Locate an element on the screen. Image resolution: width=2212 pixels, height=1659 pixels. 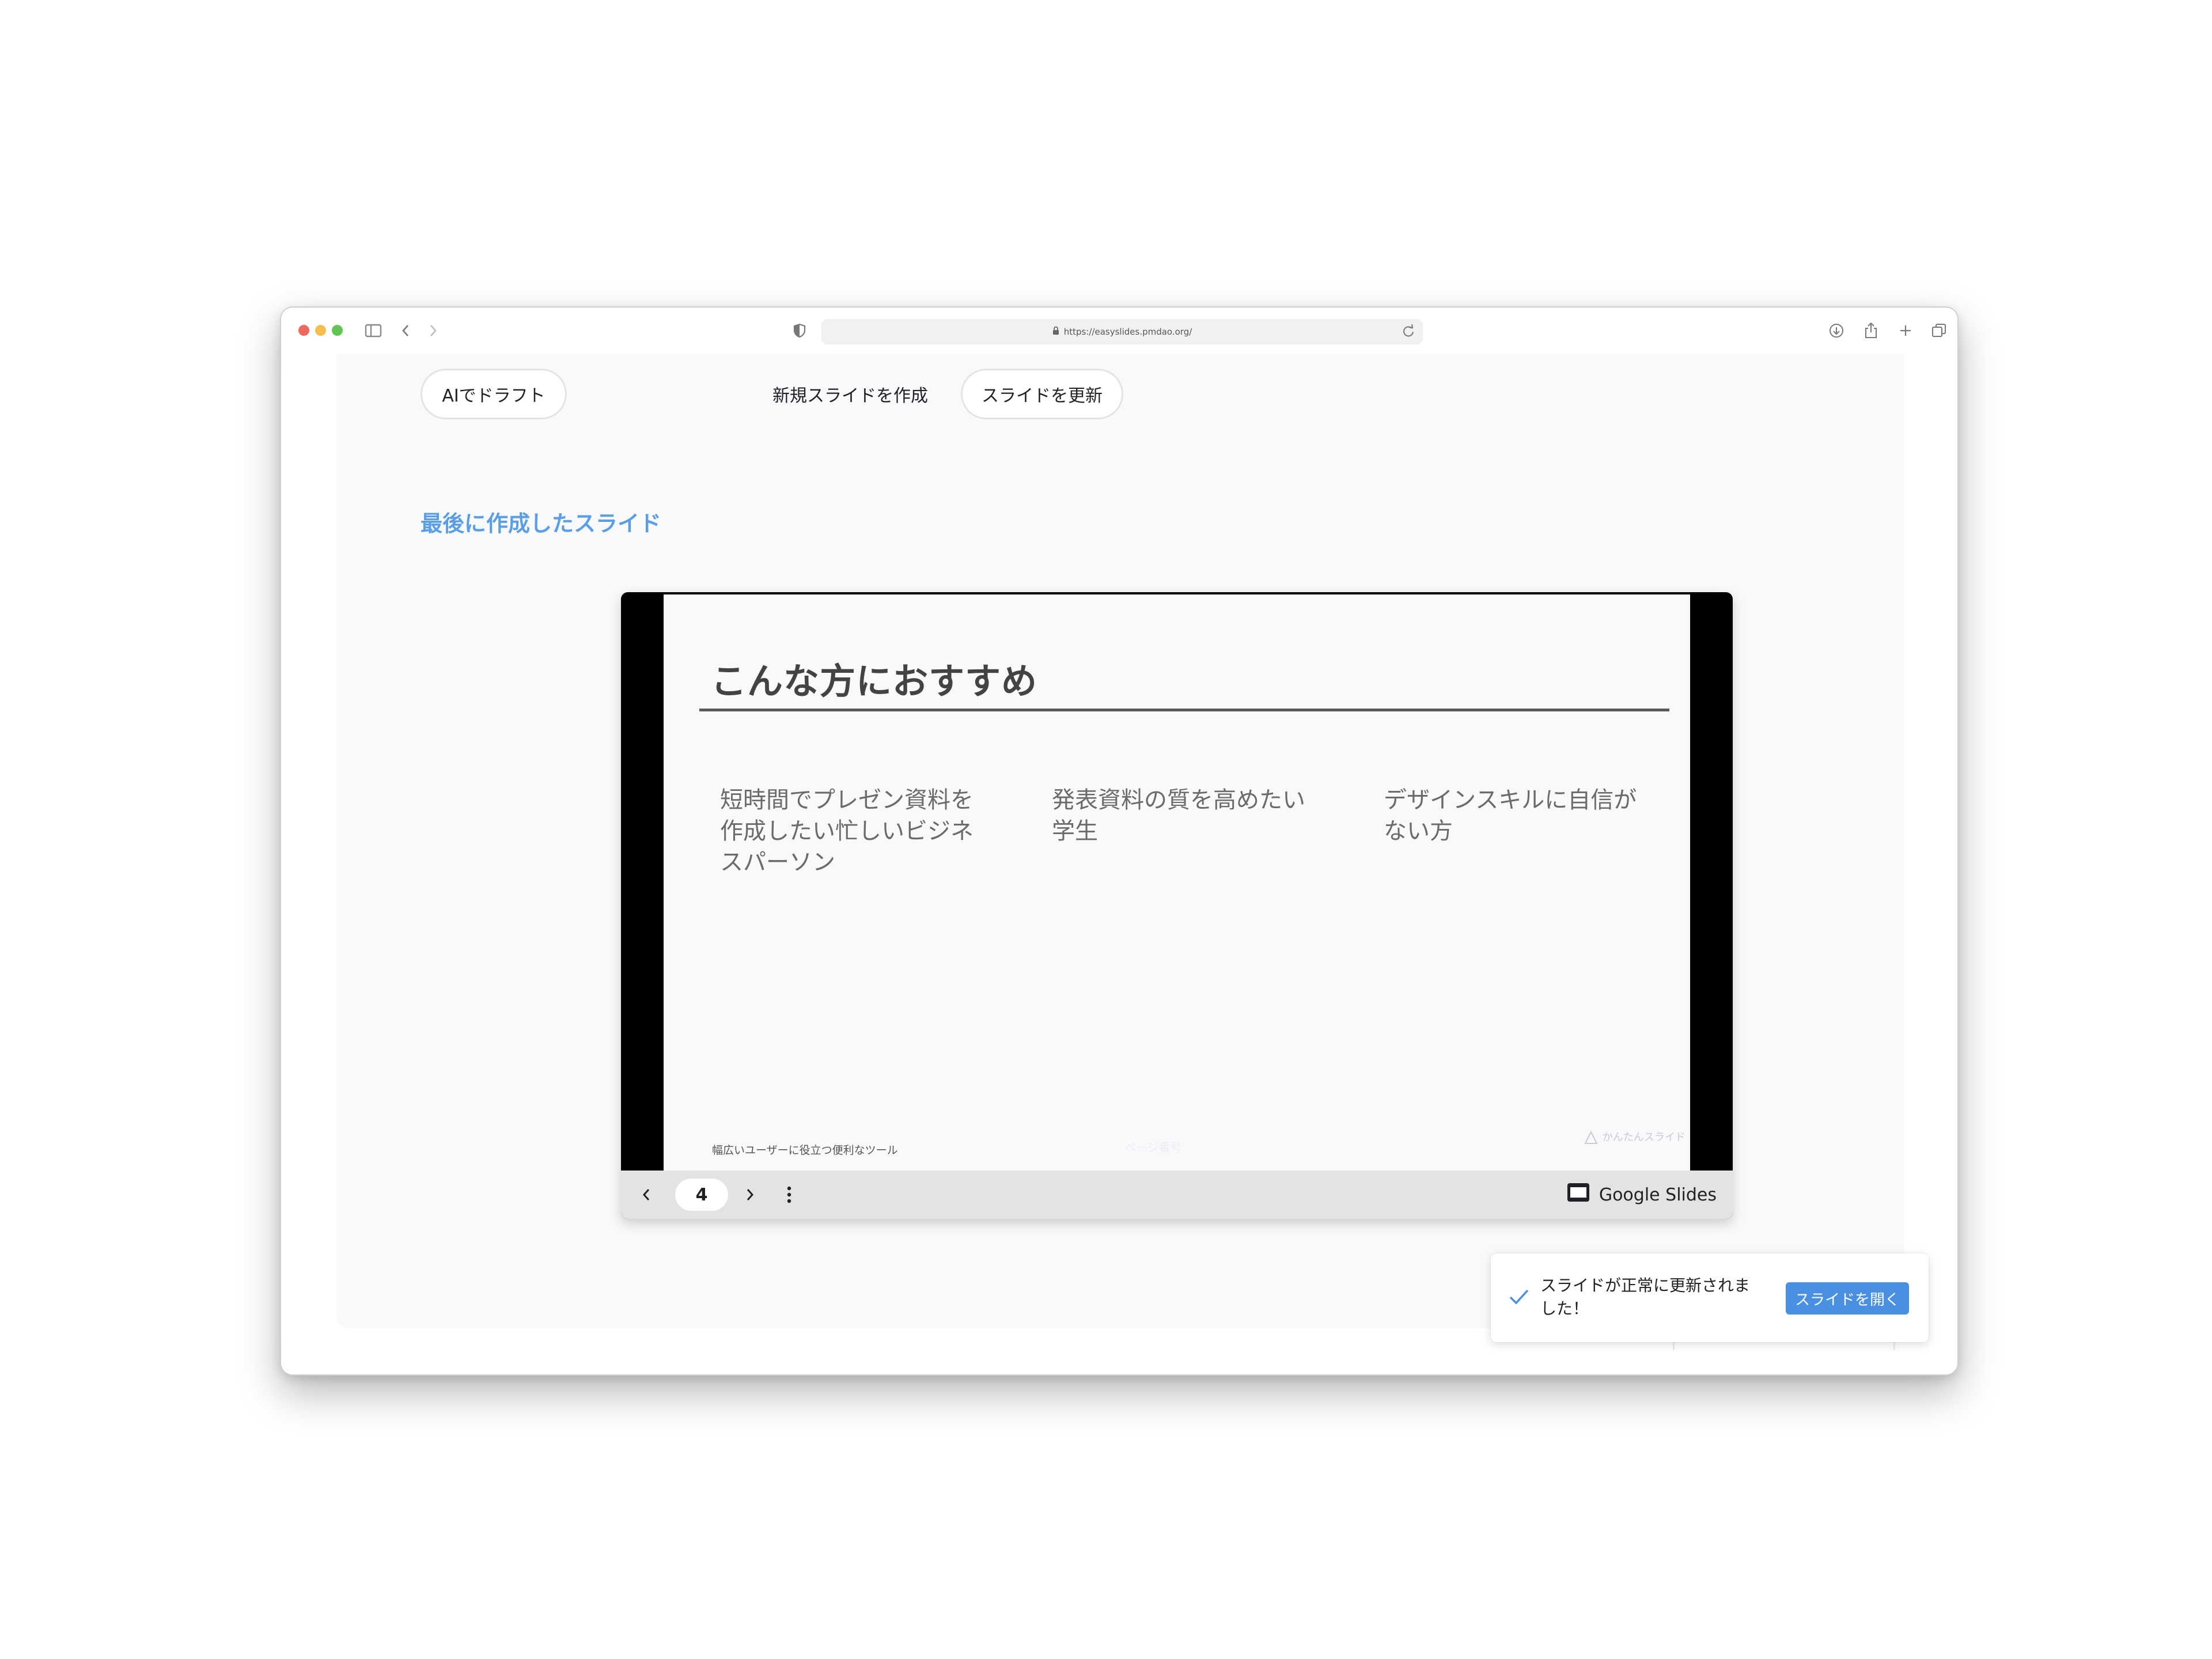
address-bar: https://easyslides.pmdao.org/ is located at coordinates (1122, 331).